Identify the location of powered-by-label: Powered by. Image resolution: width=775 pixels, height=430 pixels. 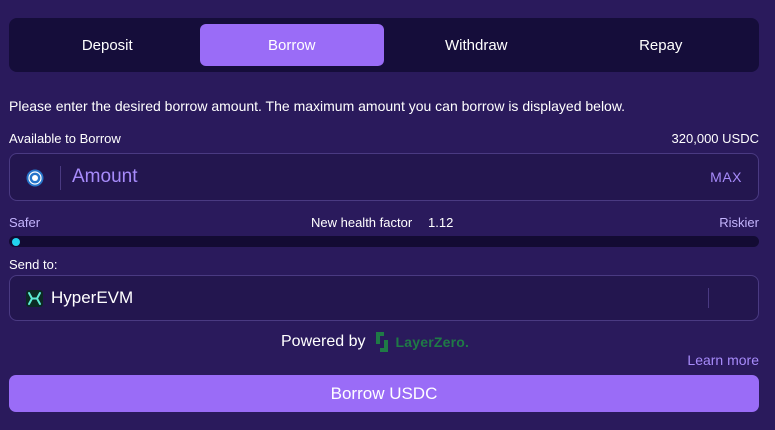
(323, 341).